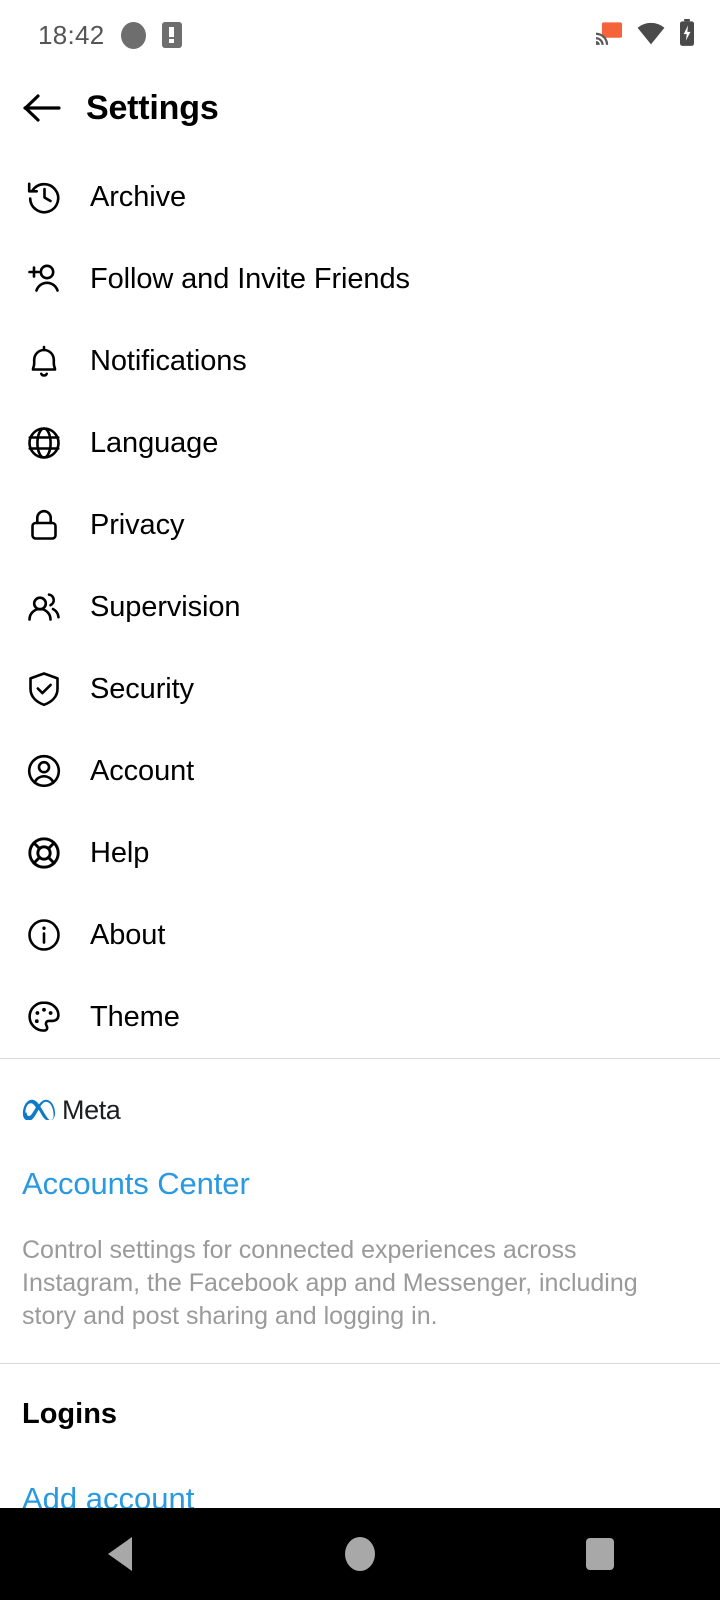 The image size is (720, 1600). Describe the element at coordinates (44, 279) in the screenshot. I see `person-add-icon` at that location.